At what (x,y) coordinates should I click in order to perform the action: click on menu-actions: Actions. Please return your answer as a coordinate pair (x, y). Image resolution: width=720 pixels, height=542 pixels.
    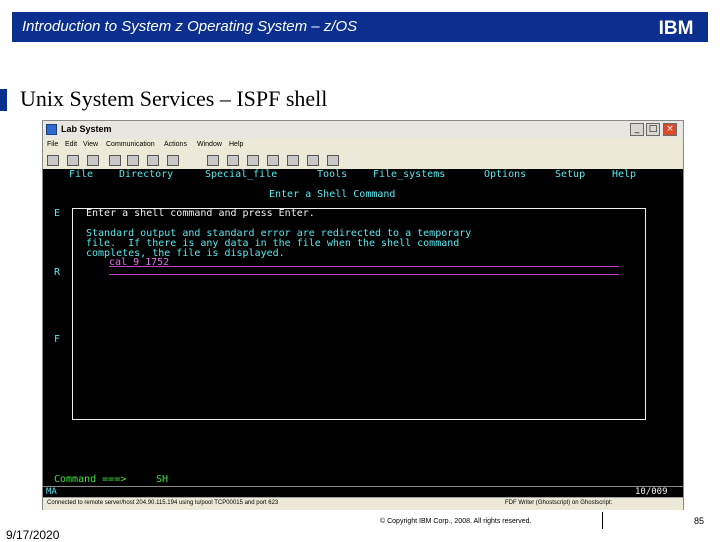
    Looking at the image, I should click on (175, 144).